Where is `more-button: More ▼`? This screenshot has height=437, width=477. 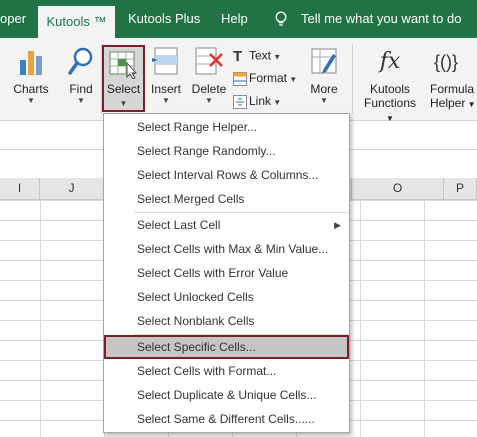 more-button: More ▼ is located at coordinates (324, 76).